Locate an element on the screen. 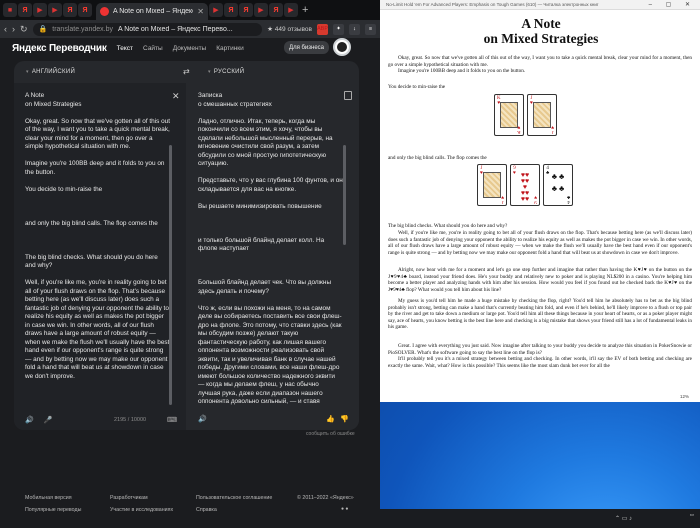 This screenshot has width=700, height=528. card-nine-hearts: 9 ♥ ♥♥ ♥♥ ♥ ♥♥ ♥♥ 9 ♥ is located at coordinates (525, 185).